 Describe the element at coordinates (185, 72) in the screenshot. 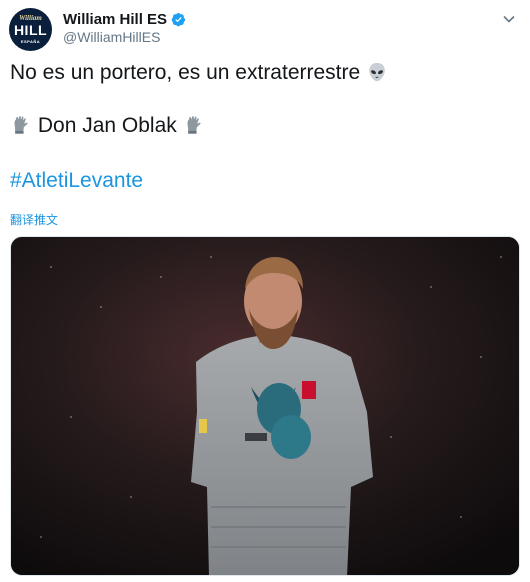

I see `tweet-text: No es un portero, es un extraterrestre` at that location.